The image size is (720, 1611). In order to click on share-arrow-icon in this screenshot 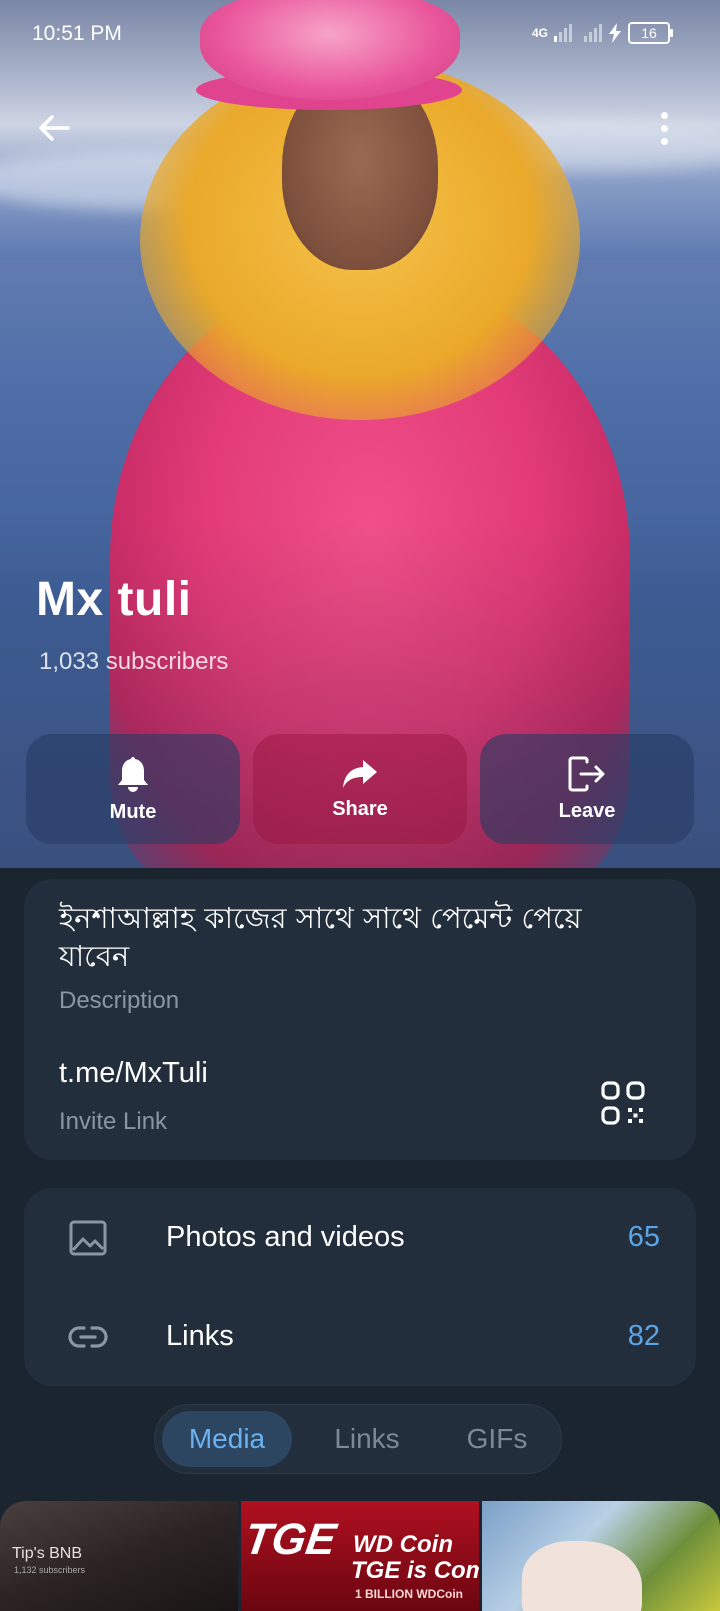, I will do `click(360, 773)`.